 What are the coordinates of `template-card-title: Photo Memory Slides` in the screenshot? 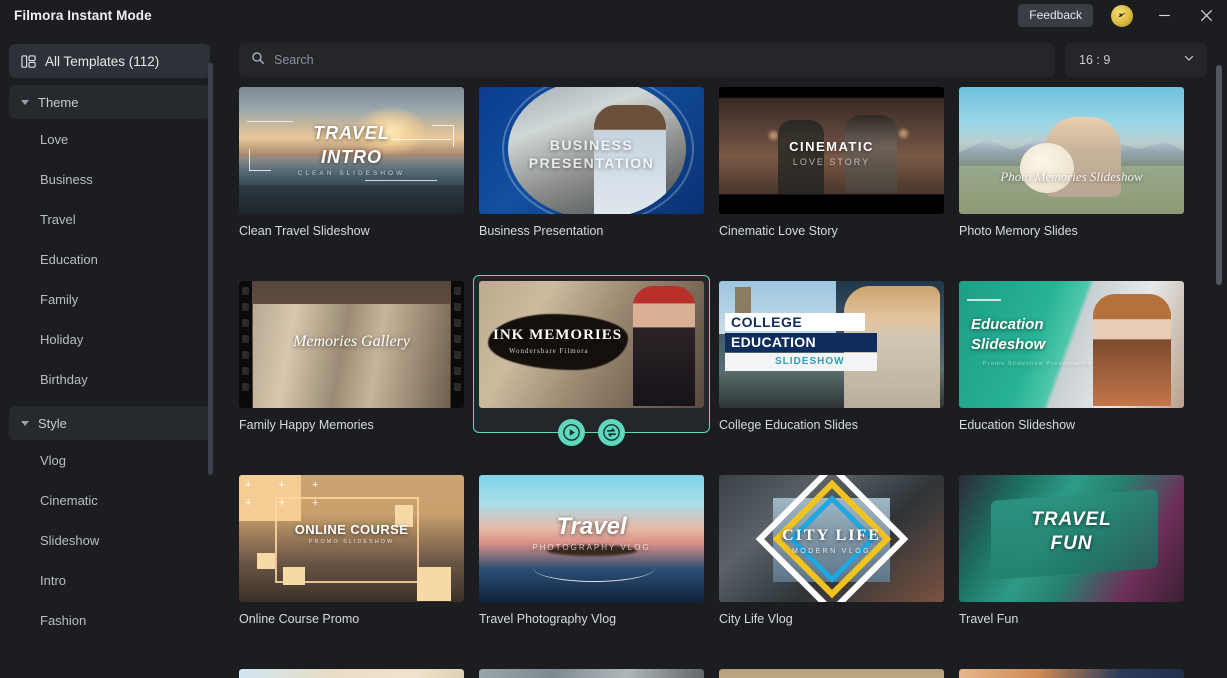 It's located at (1018, 231).